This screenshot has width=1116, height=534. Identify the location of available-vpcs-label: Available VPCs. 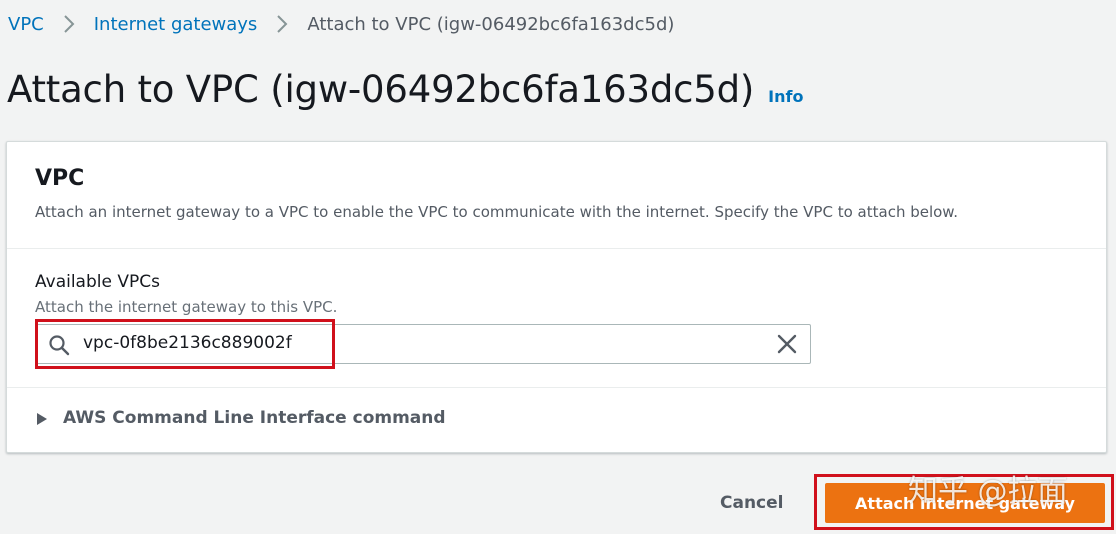
(97, 282).